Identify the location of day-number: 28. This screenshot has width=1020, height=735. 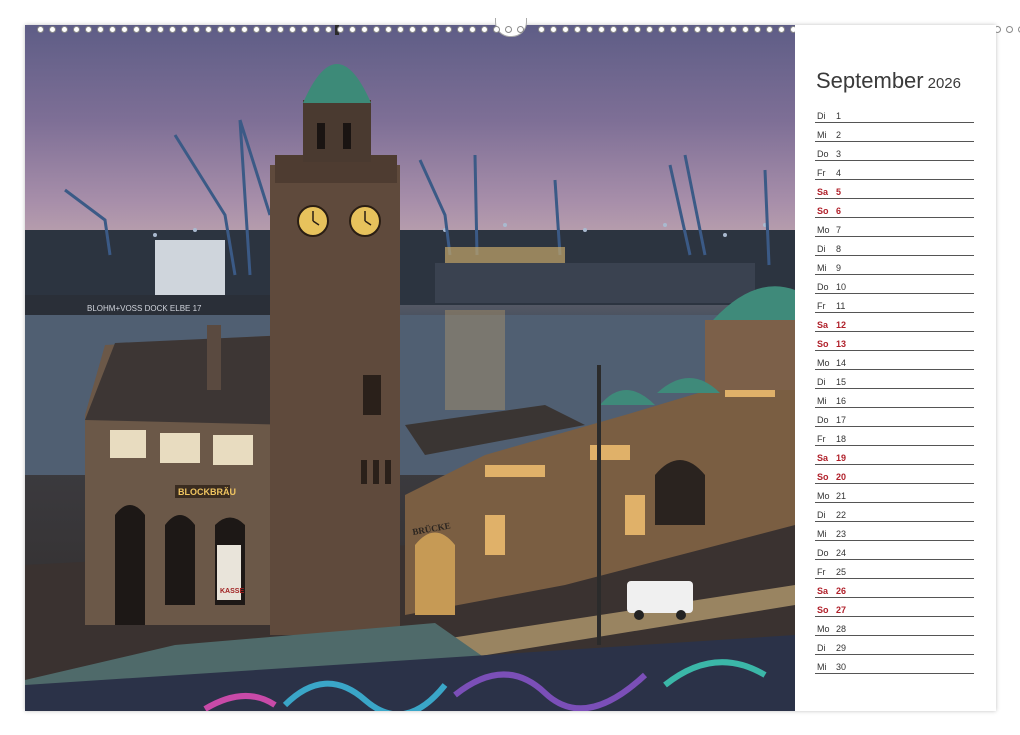
(841, 629).